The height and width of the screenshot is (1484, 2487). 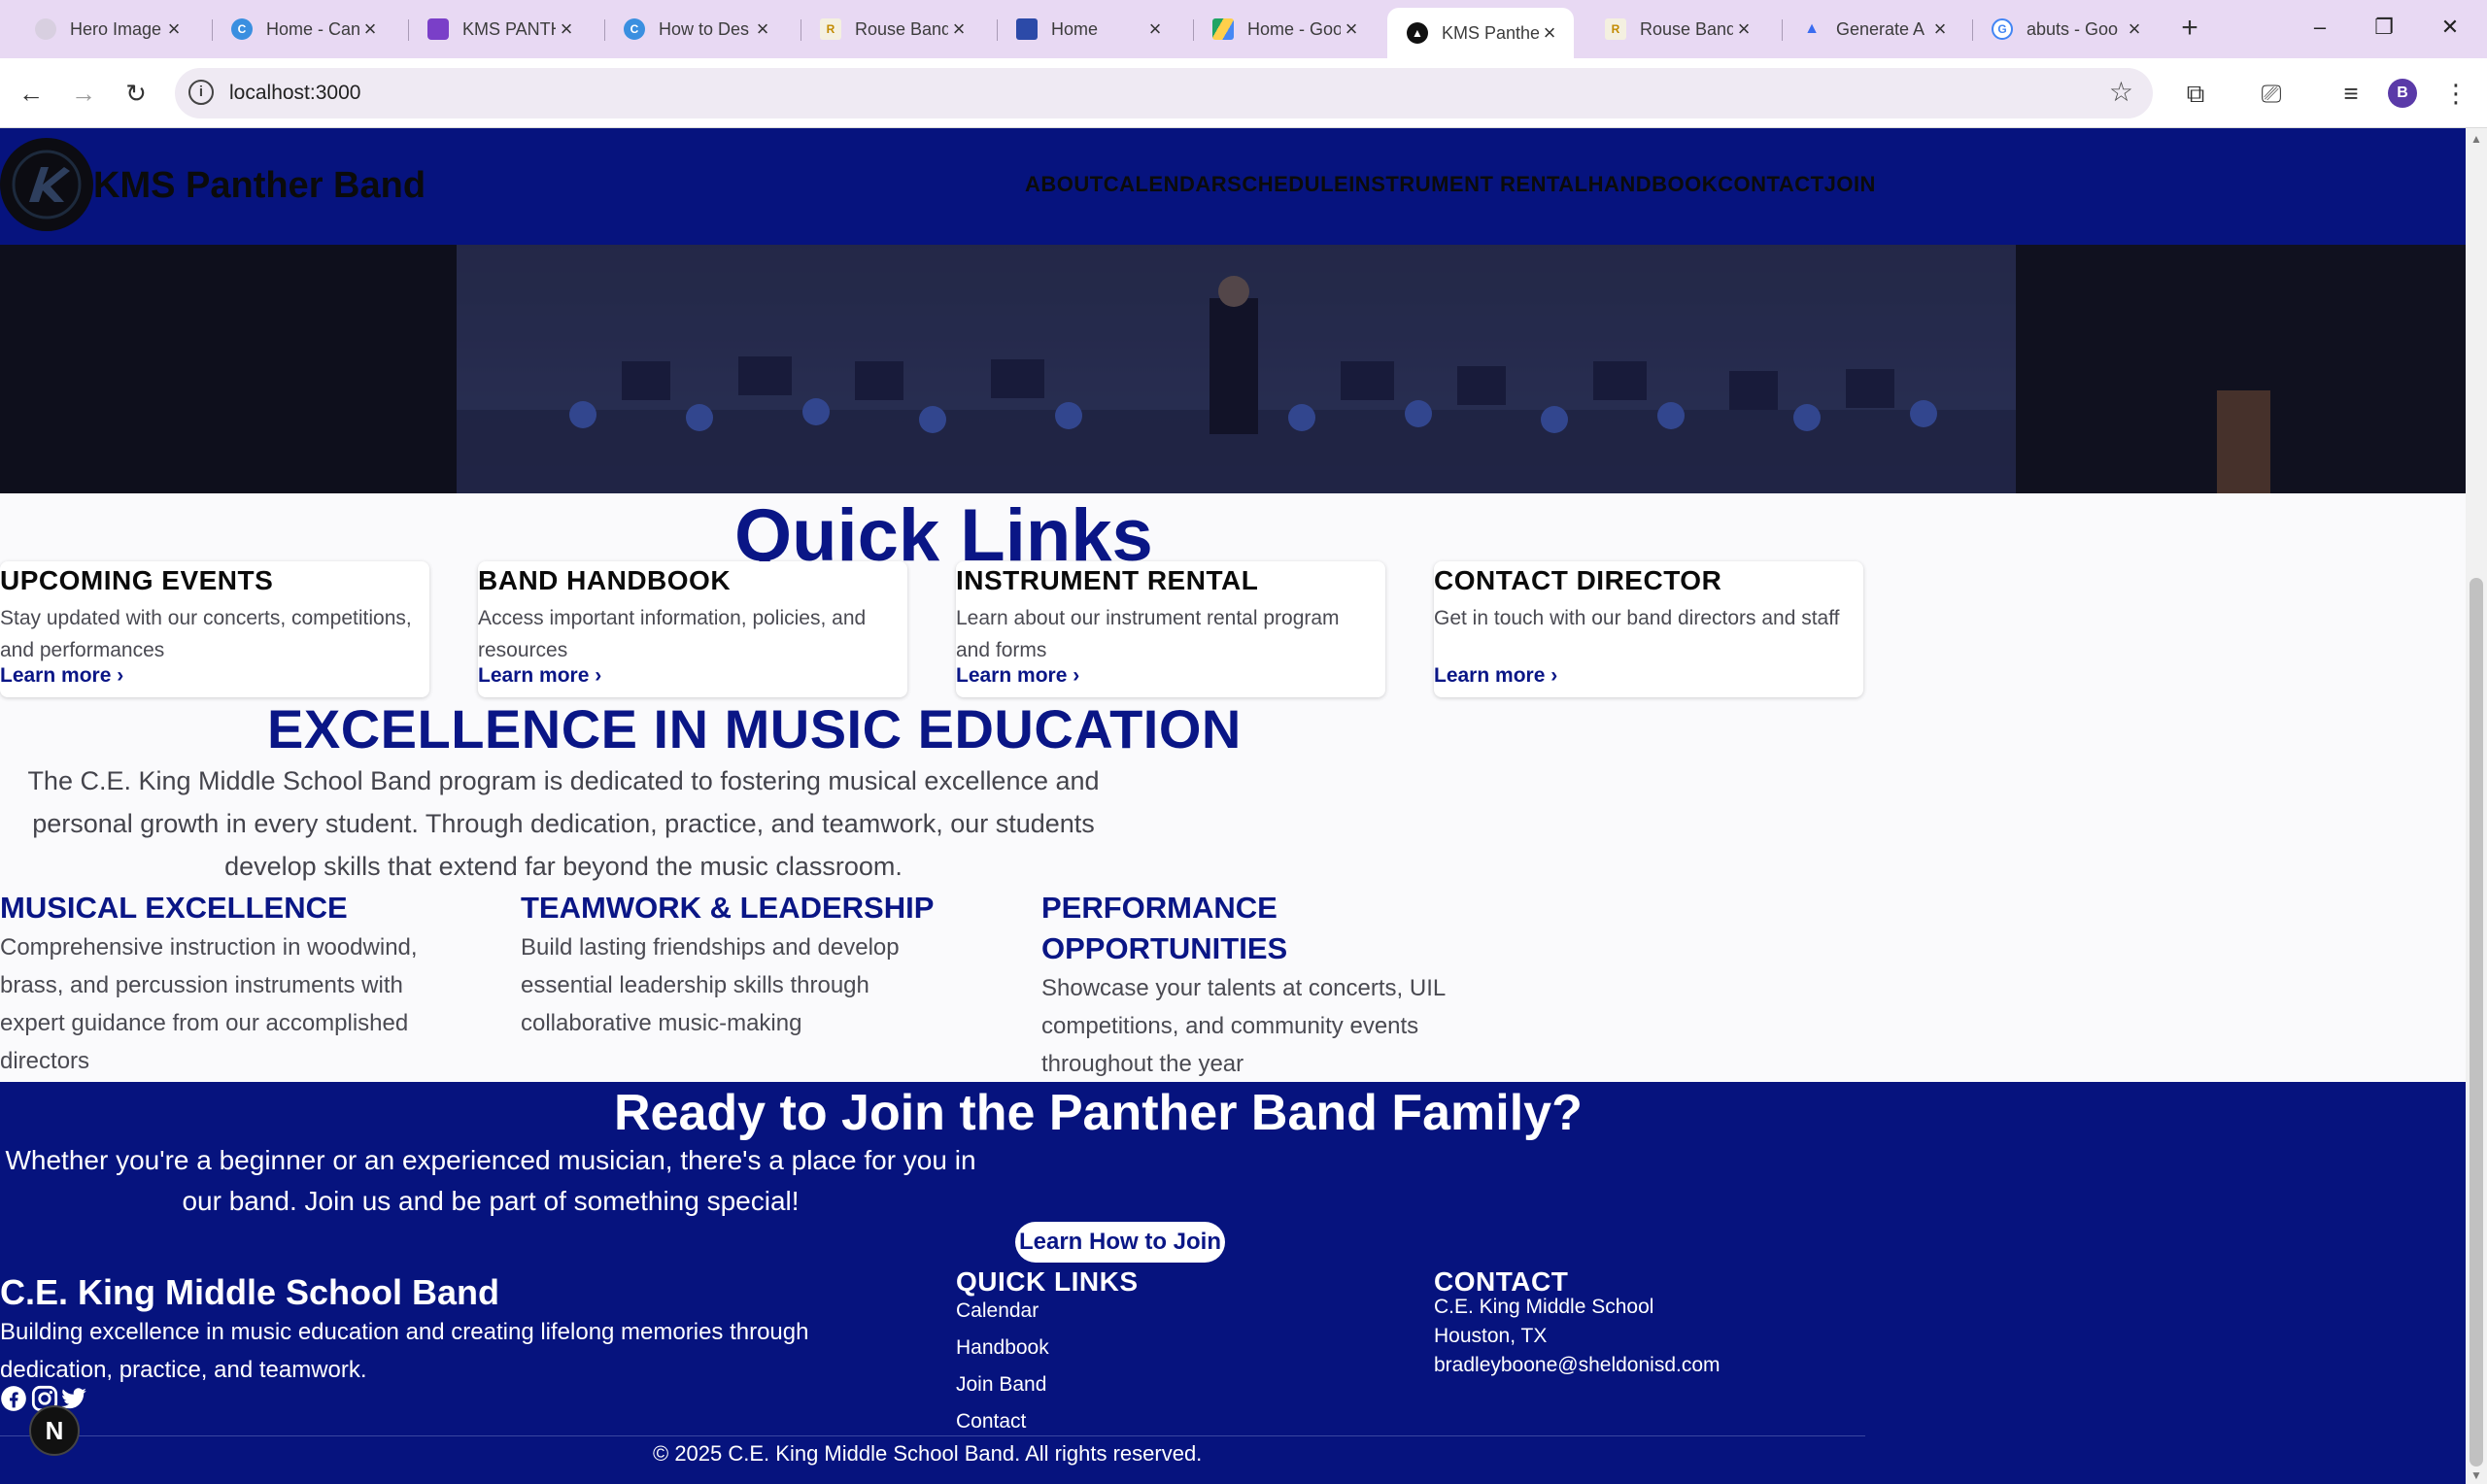 I want to click on browser-tab: Home ×, so click(x=1088, y=29).